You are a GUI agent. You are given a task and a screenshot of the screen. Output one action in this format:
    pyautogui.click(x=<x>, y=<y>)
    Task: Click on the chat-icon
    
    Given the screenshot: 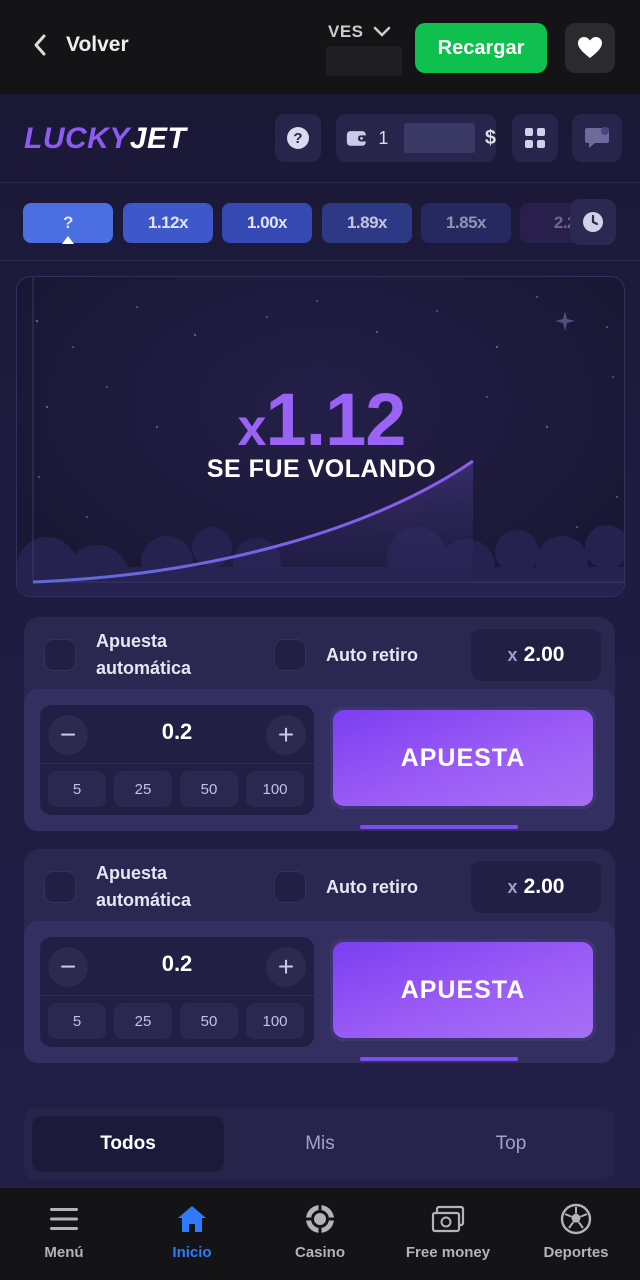 What is the action you would take?
    pyautogui.click(x=597, y=137)
    